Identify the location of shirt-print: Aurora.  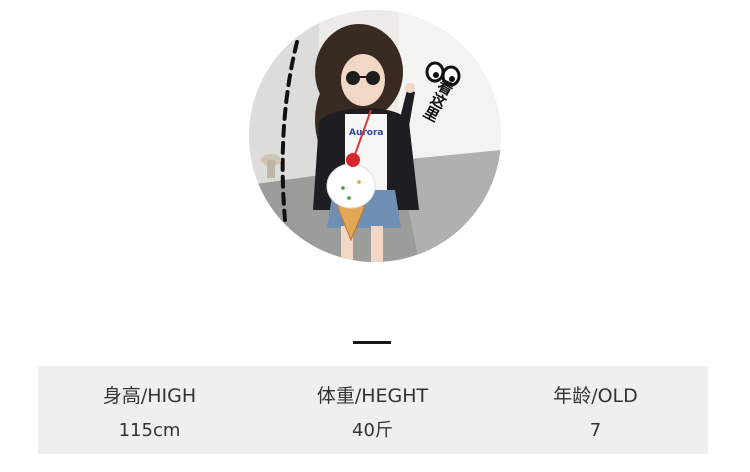
(366, 133).